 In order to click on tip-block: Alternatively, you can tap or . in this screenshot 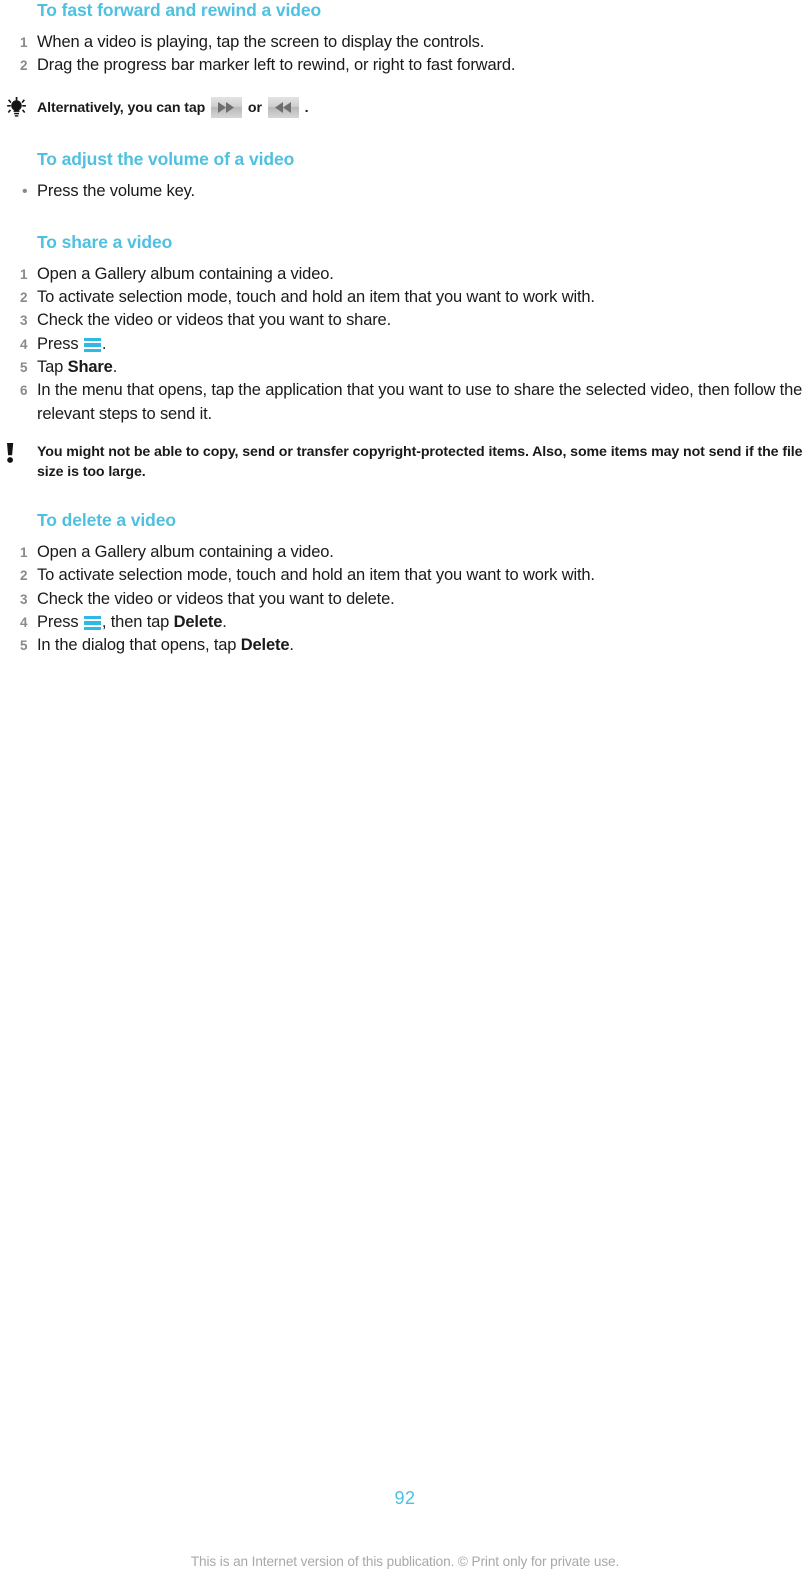, I will do `click(405, 107)`.